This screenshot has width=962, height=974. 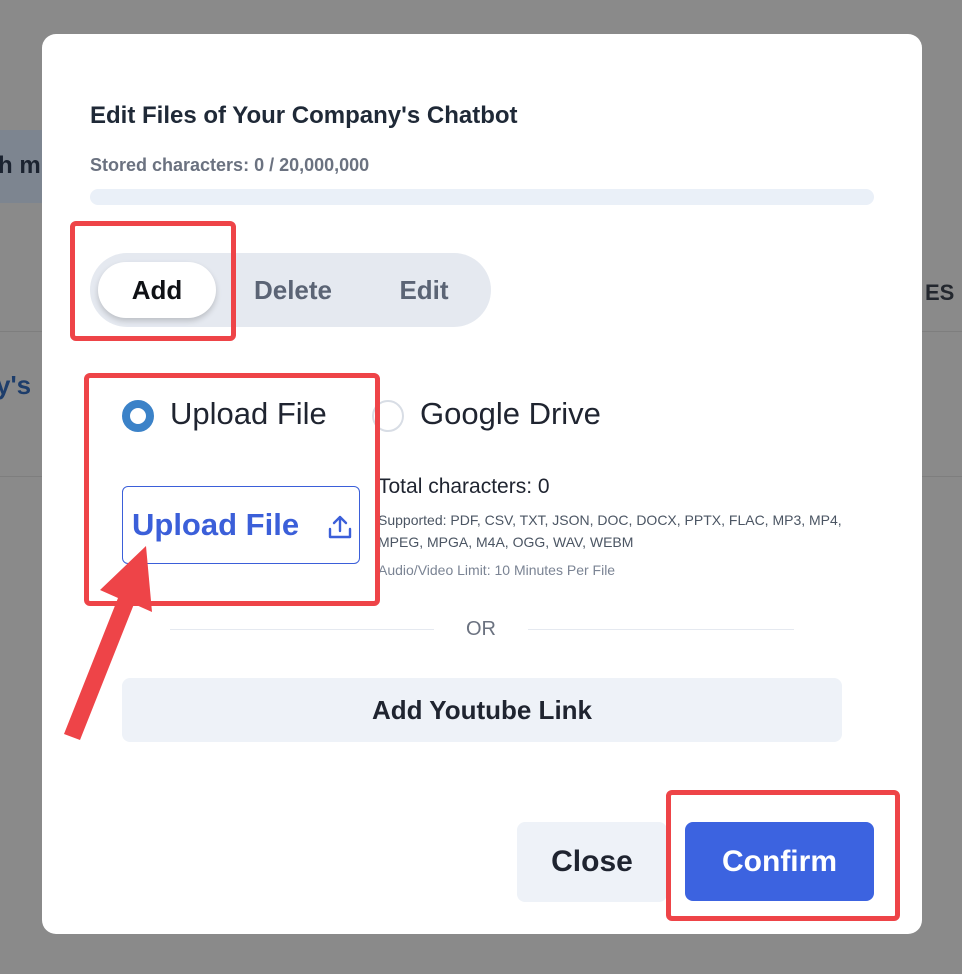 What do you see at coordinates (779, 861) in the screenshot?
I see `confirm-button: Confirm` at bounding box center [779, 861].